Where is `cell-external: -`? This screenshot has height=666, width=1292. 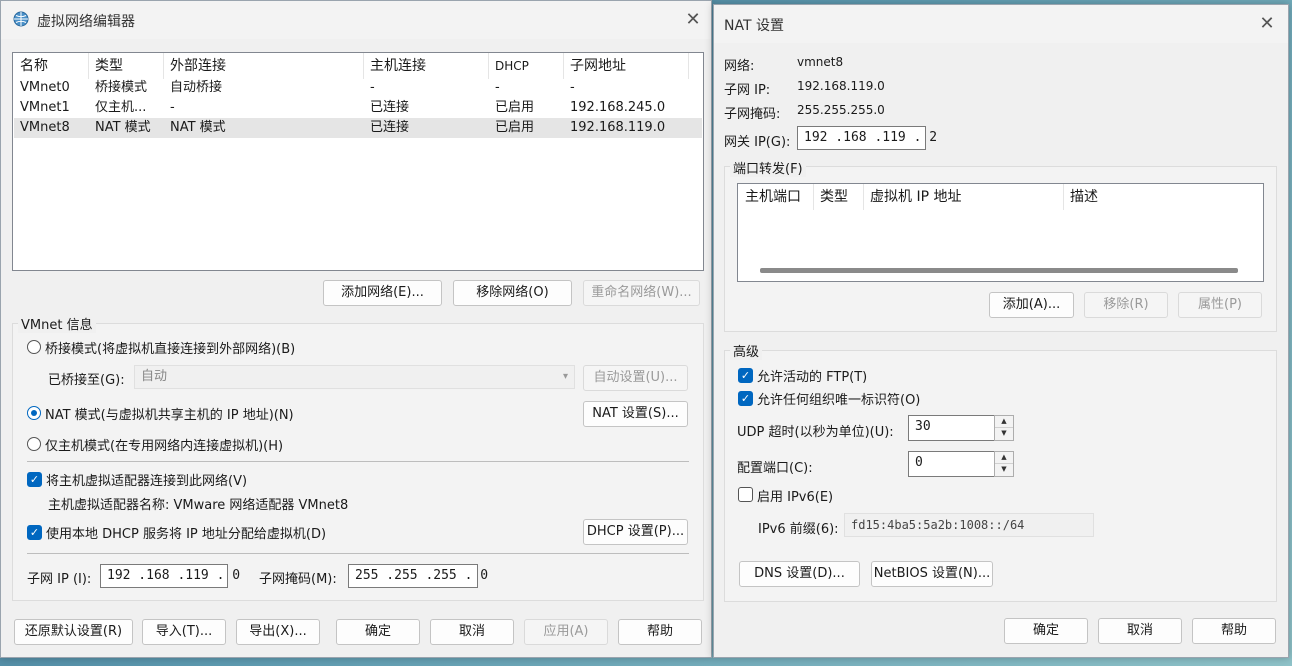 cell-external: - is located at coordinates (172, 107).